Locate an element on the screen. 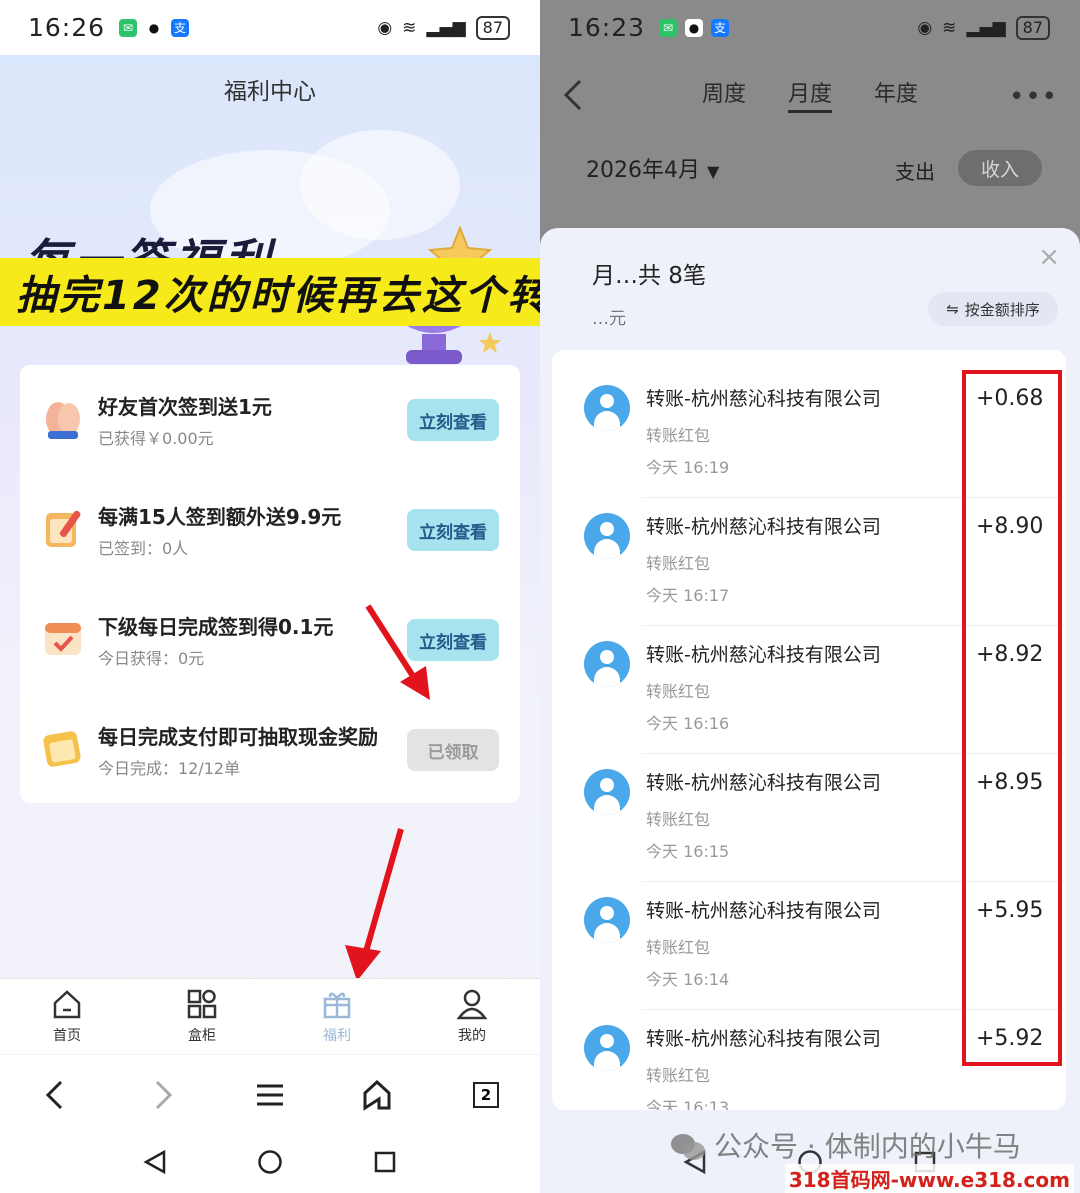 The width and height of the screenshot is (1080, 1193). signal-icon: ▂▄▆ is located at coordinates (446, 28).